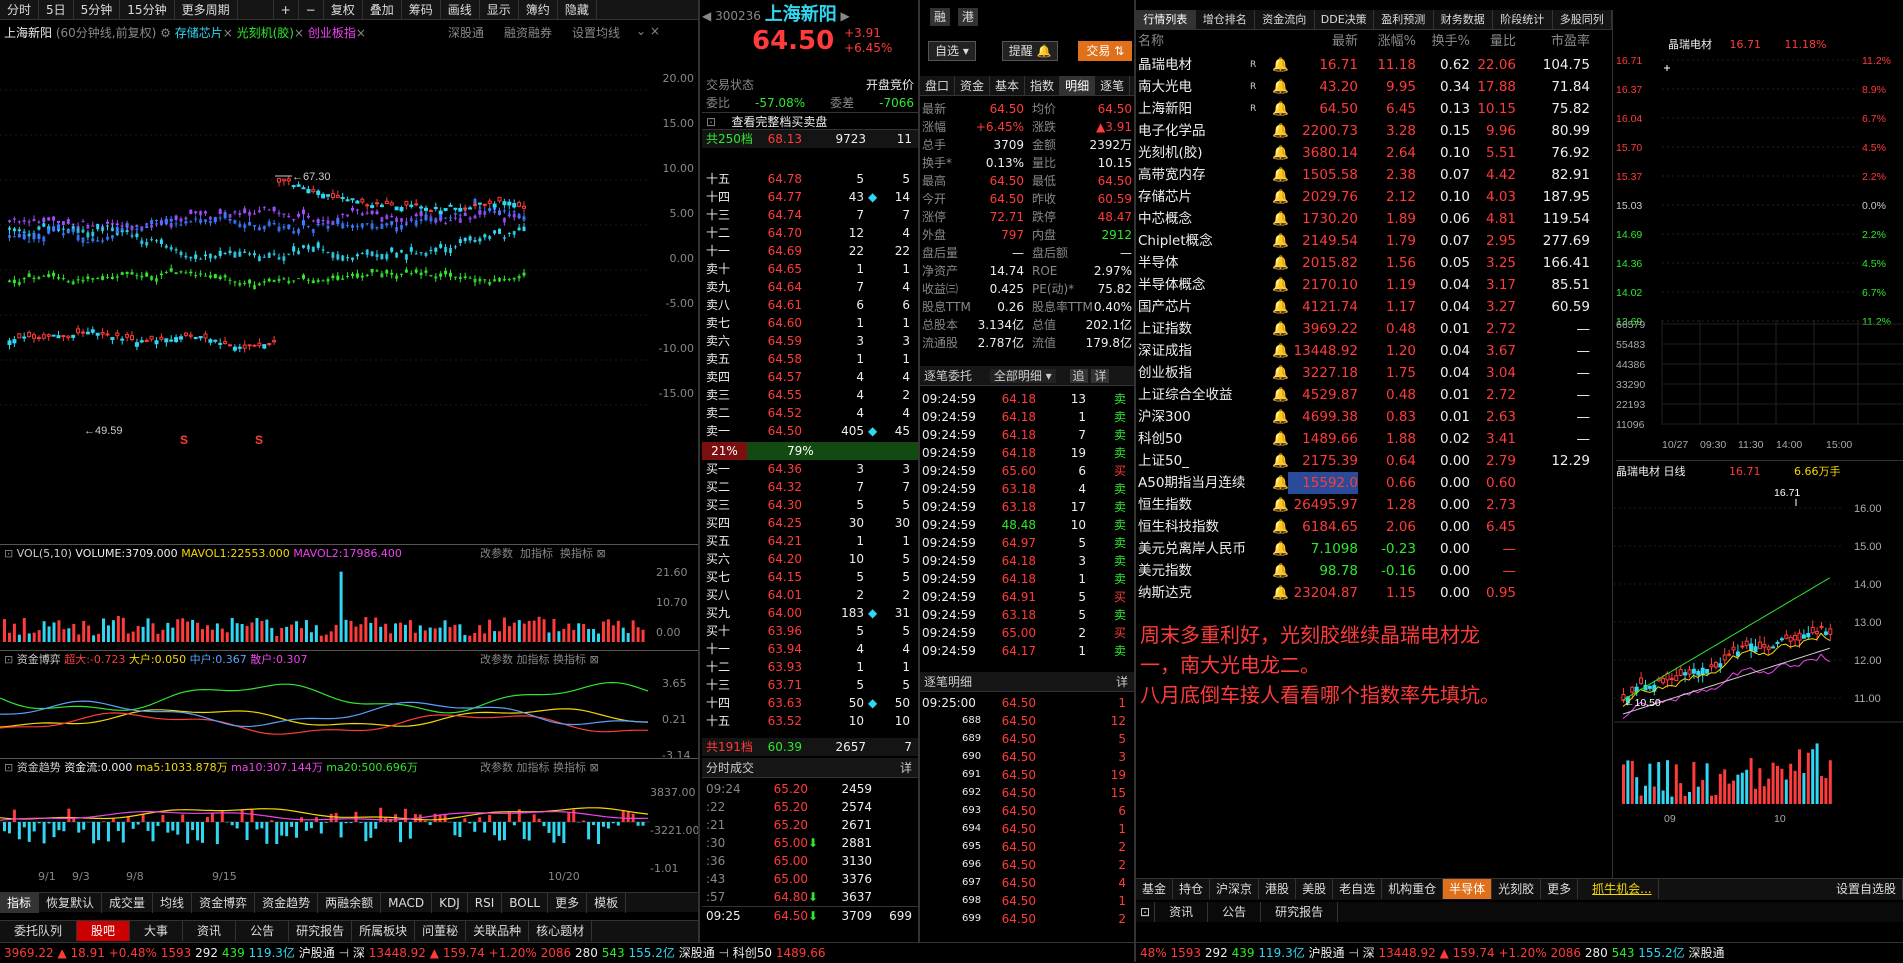 The image size is (1903, 963). Describe the element at coordinates (525, 903) in the screenshot. I see `tab-boll: BOLL` at that location.